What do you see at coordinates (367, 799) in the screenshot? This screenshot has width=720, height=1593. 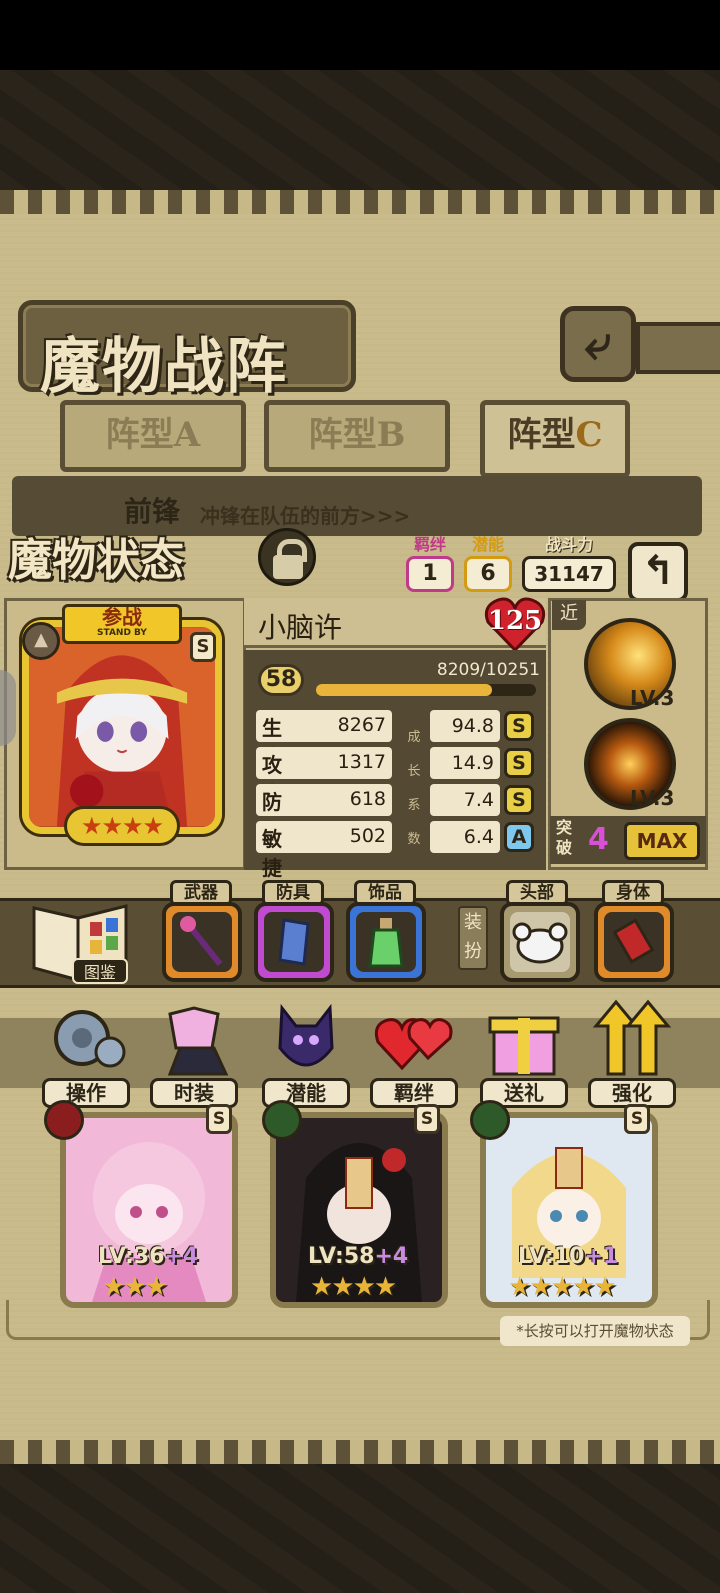 I see `stat-value: 618` at bounding box center [367, 799].